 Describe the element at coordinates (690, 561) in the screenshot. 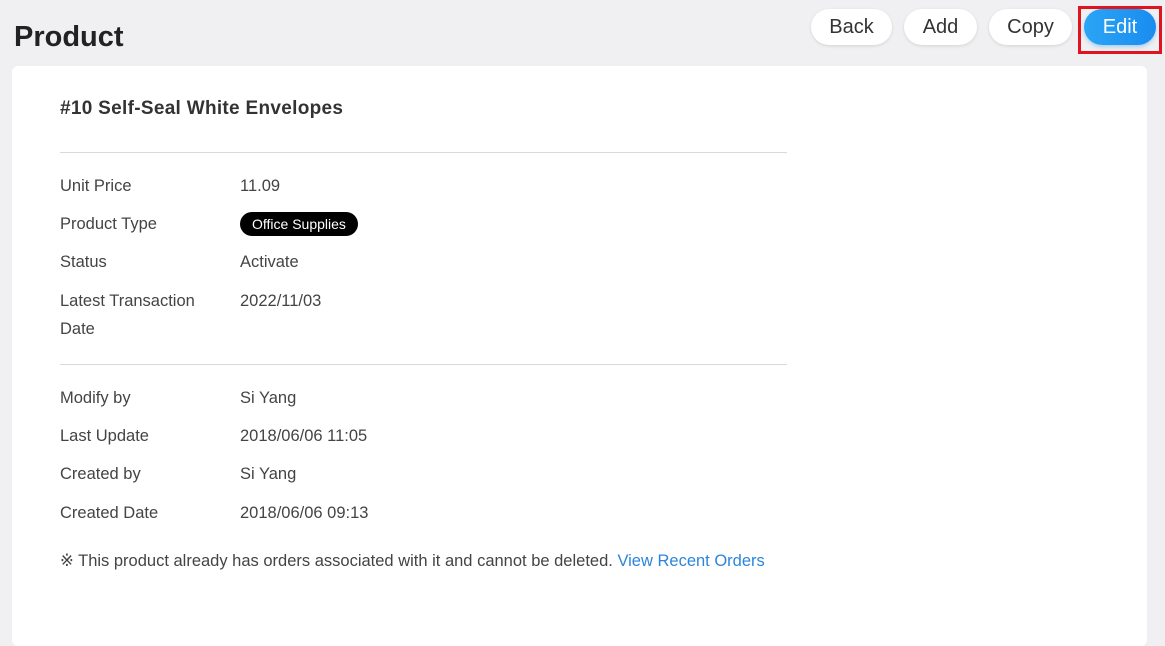

I see `view-recent-orders-link: View Recent Orders` at that location.